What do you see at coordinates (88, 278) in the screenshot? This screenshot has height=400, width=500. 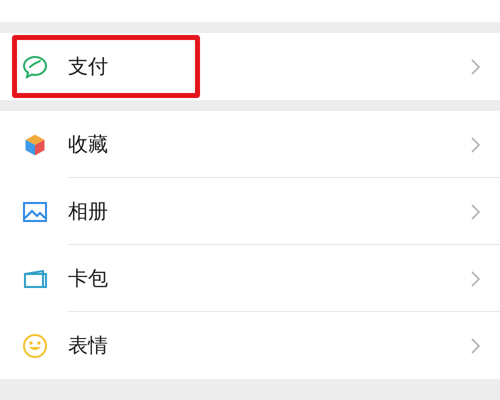 I see `menu-label: 卡包` at bounding box center [88, 278].